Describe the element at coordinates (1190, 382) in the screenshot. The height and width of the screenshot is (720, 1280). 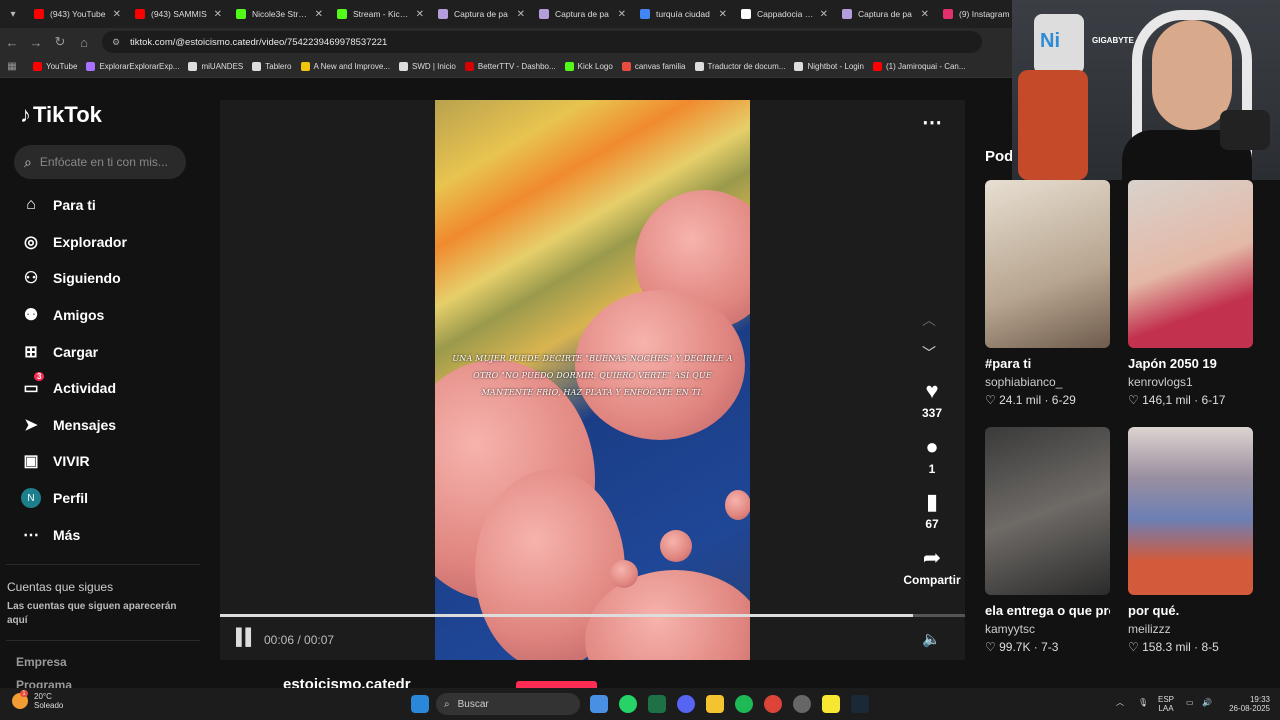
I see `card-username: kenrovlogs1` at that location.